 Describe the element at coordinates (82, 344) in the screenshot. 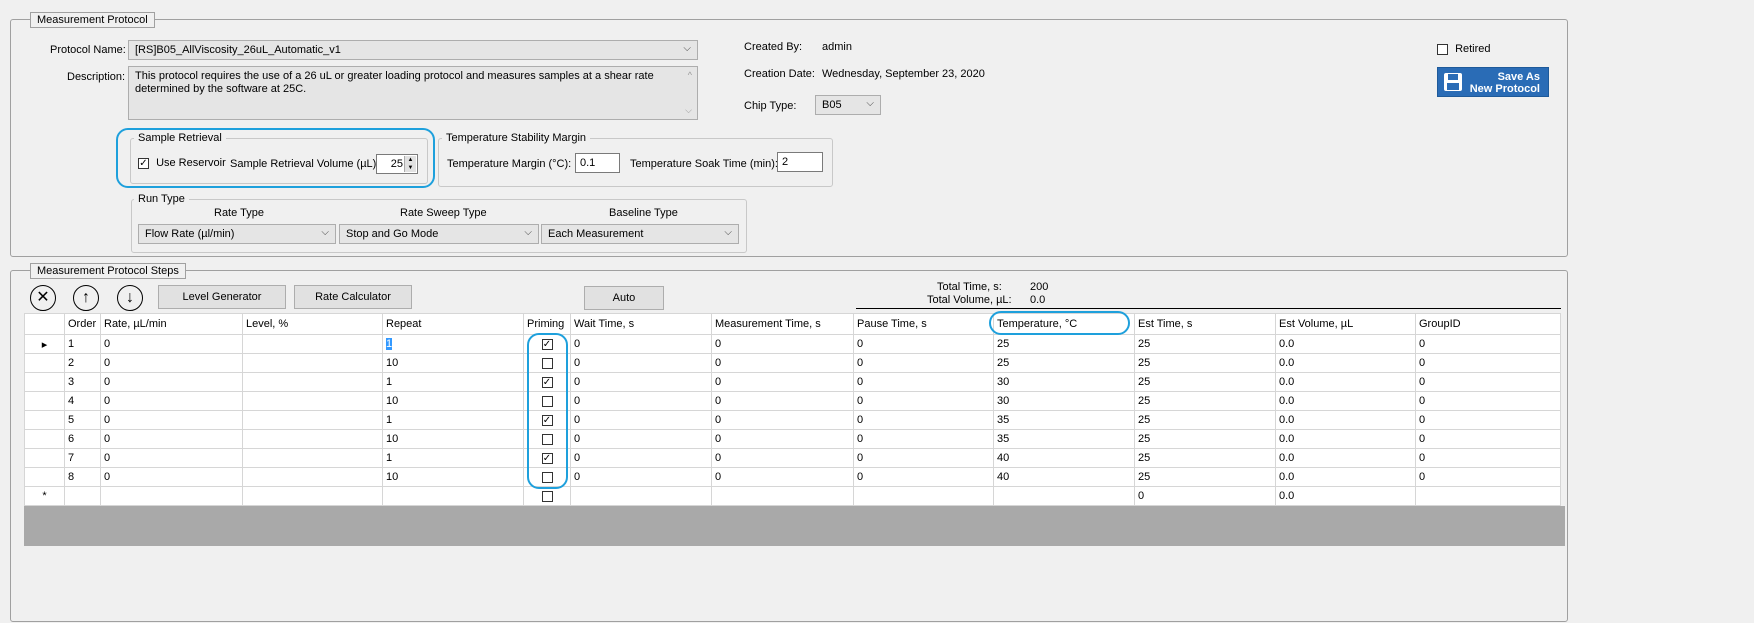

I see `cell-order: 1` at that location.